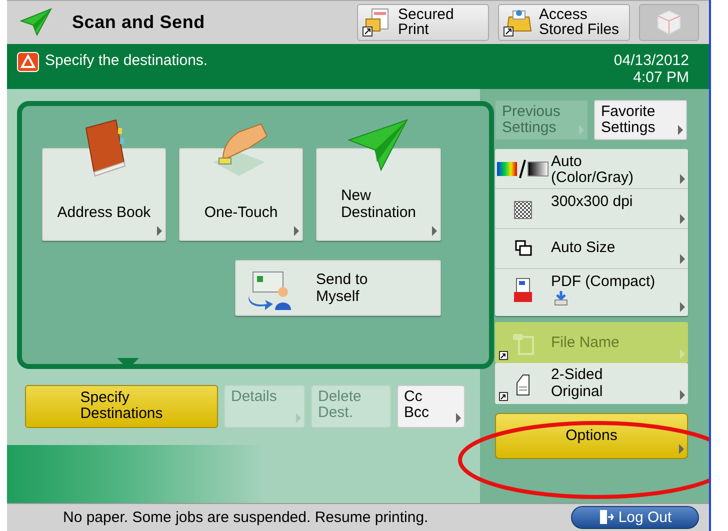 The image size is (728, 531). What do you see at coordinates (241, 194) in the screenshot?
I see `destination-button: One-Touch` at bounding box center [241, 194].